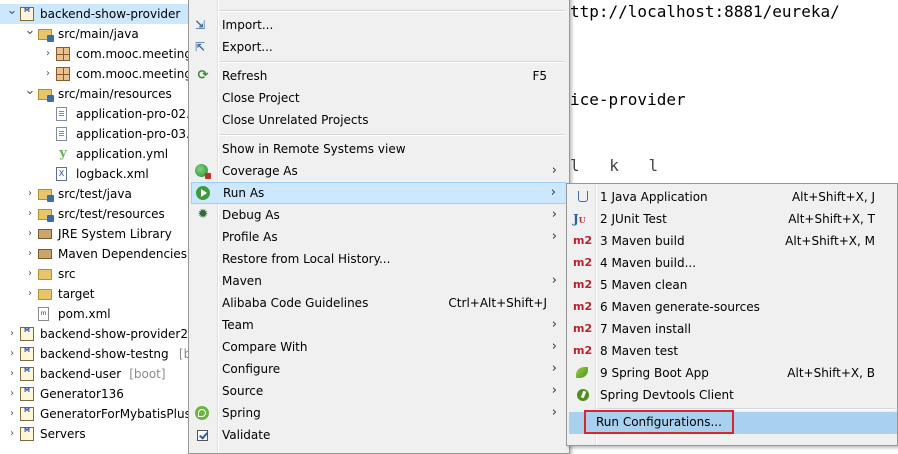 Image resolution: width=898 pixels, height=454 pixels. What do you see at coordinates (98, 194) in the screenshot?
I see `tree-item: › src/test/java` at bounding box center [98, 194].